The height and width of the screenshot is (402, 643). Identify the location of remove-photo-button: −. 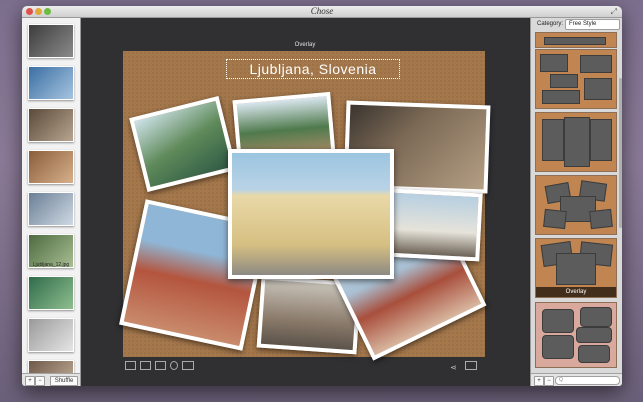
(40, 381).